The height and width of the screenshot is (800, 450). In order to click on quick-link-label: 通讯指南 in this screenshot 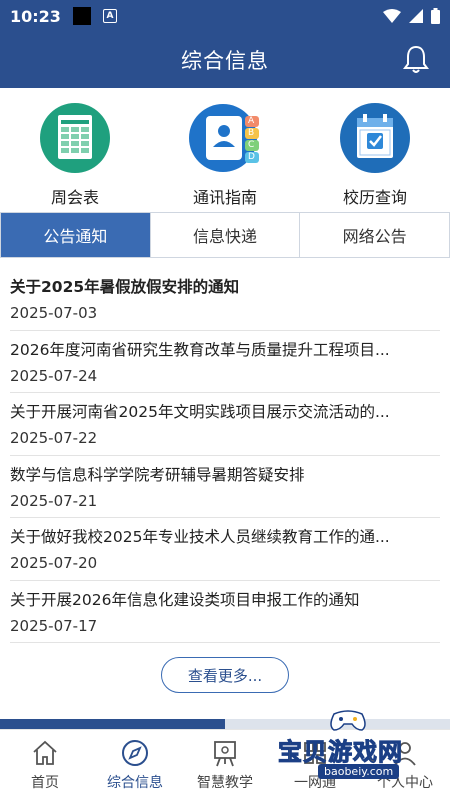, I will do `click(224, 197)`.